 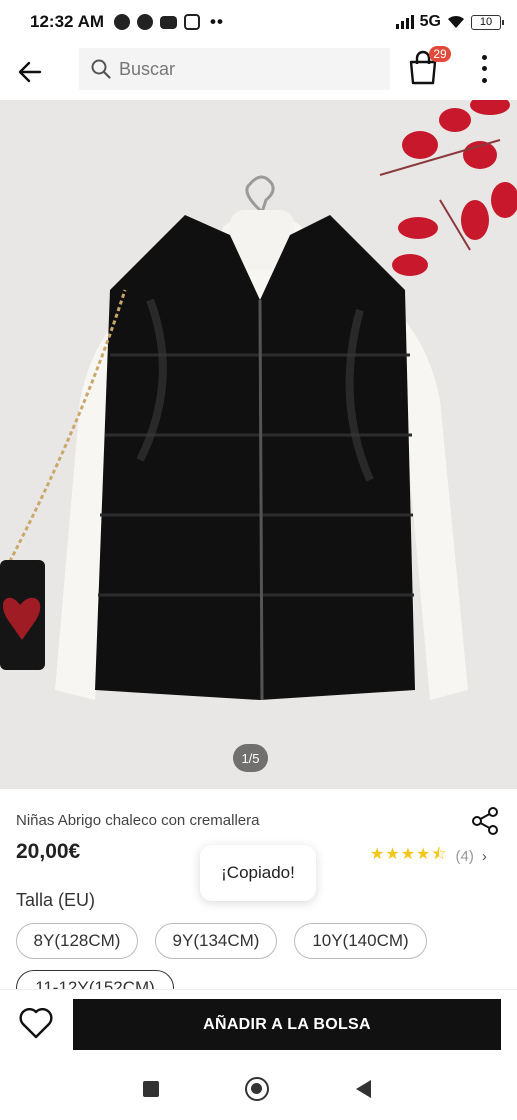 I want to click on product-rating: ★★★★⯪ (4) ›, so click(x=428, y=856).